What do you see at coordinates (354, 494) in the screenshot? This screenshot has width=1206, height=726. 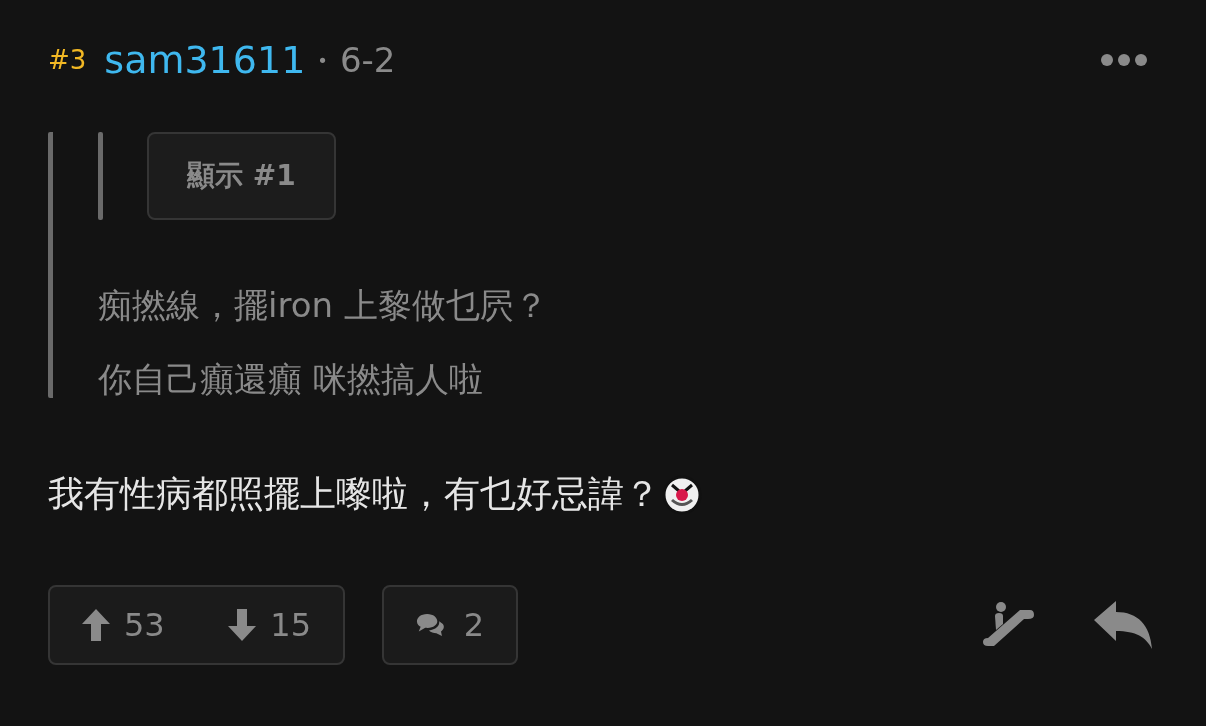 I see `post-text: 我有性病都照擺上嚟啦，有乜好忌諱？` at bounding box center [354, 494].